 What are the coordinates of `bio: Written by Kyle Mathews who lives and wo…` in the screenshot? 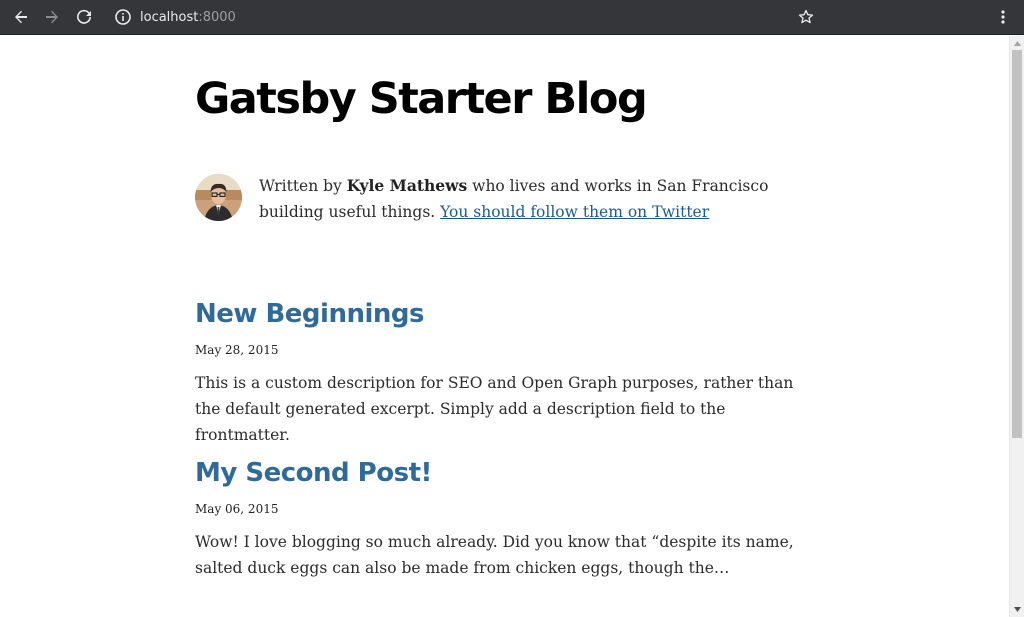 It's located at (510, 199).